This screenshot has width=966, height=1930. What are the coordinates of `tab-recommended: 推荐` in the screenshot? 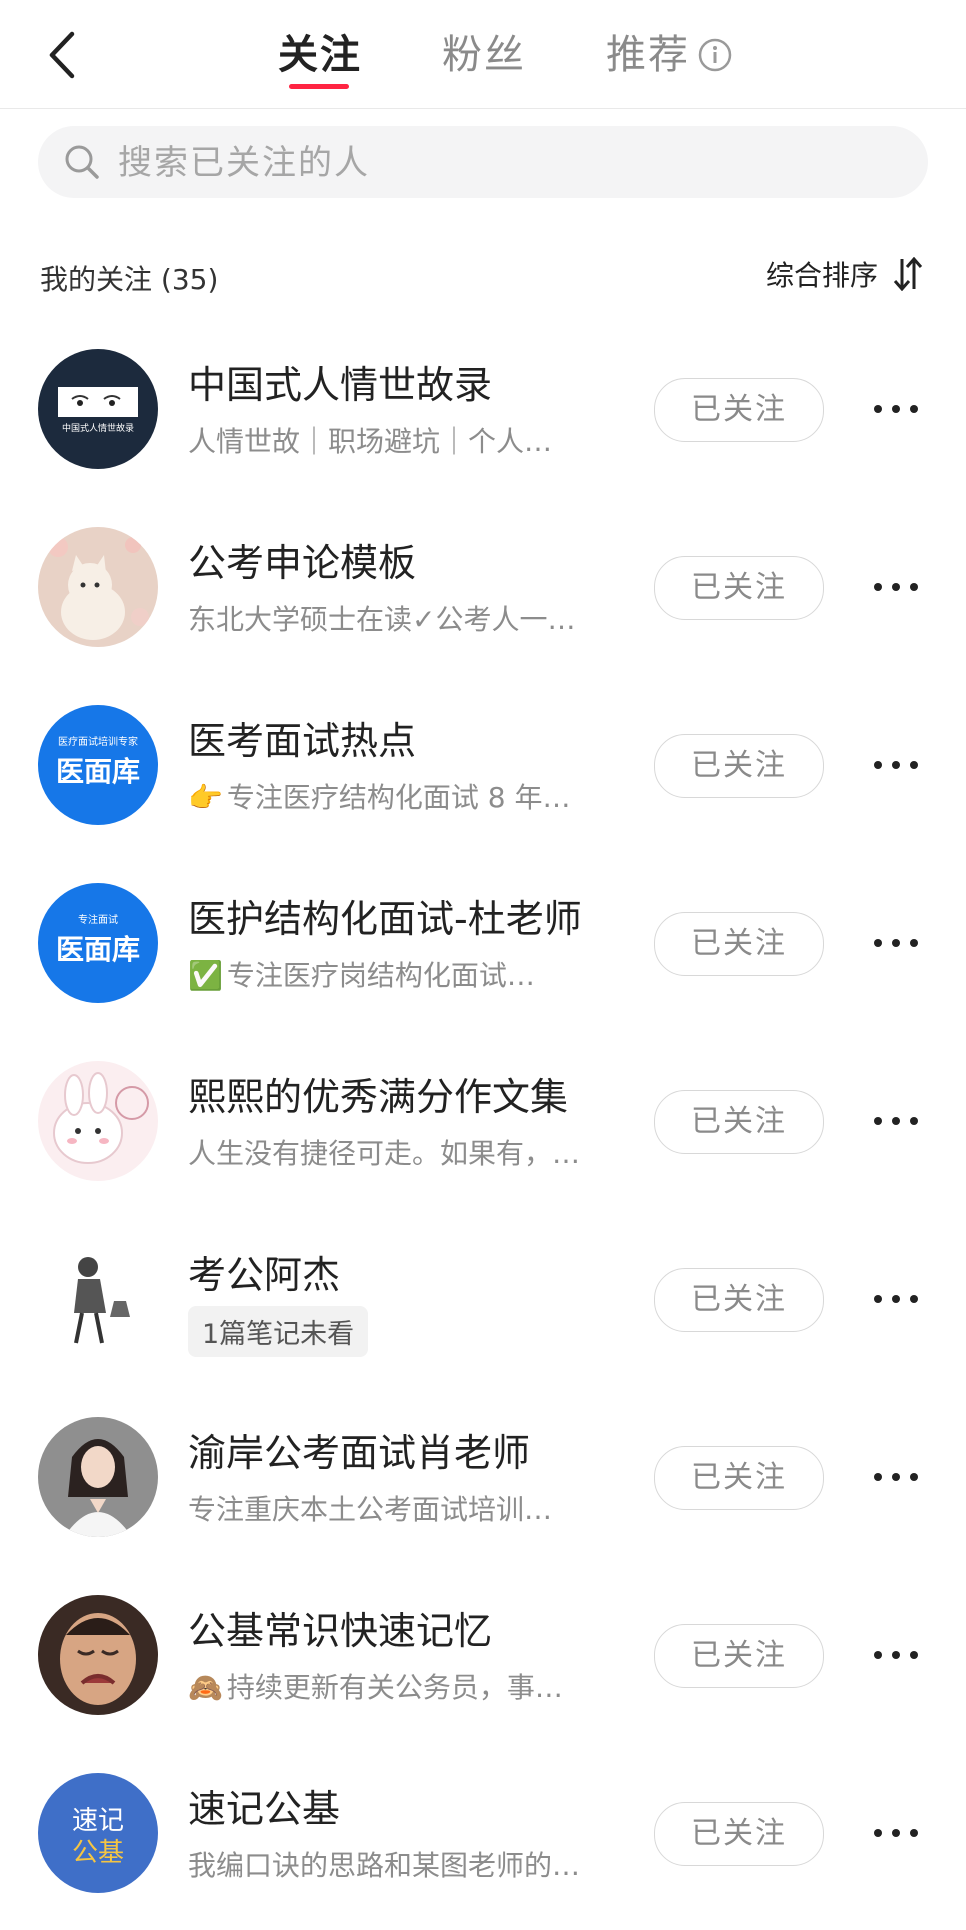 It's located at (648, 55).